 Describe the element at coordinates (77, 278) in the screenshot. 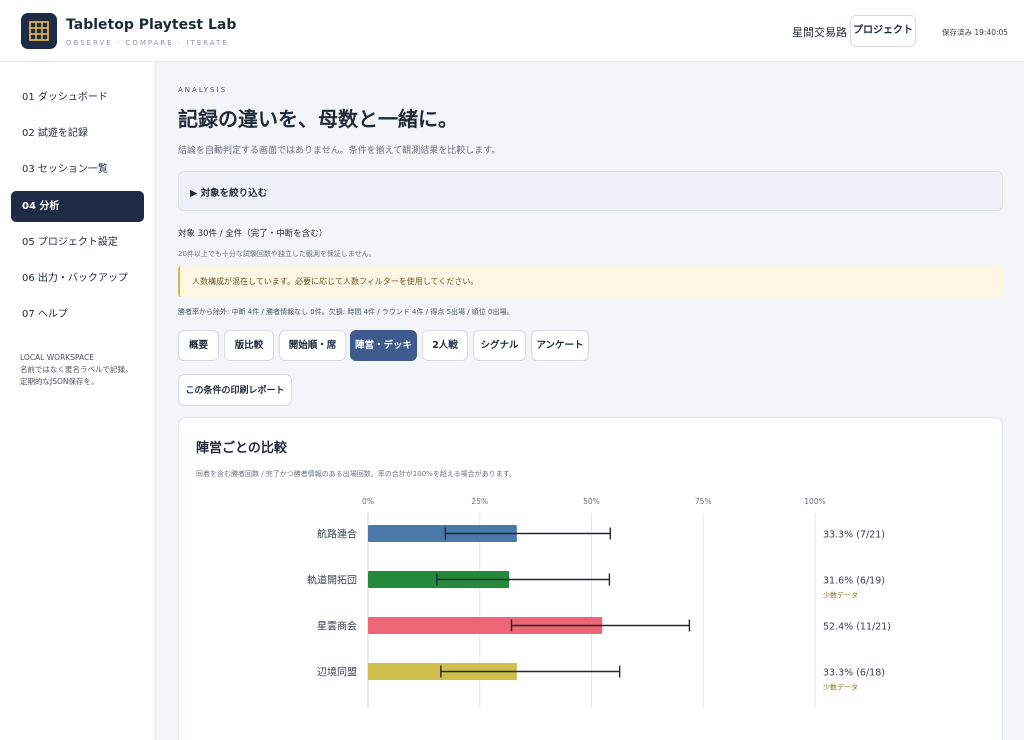

I see `sidebar-item-export-backup: 06 出力・バックアップ` at that location.